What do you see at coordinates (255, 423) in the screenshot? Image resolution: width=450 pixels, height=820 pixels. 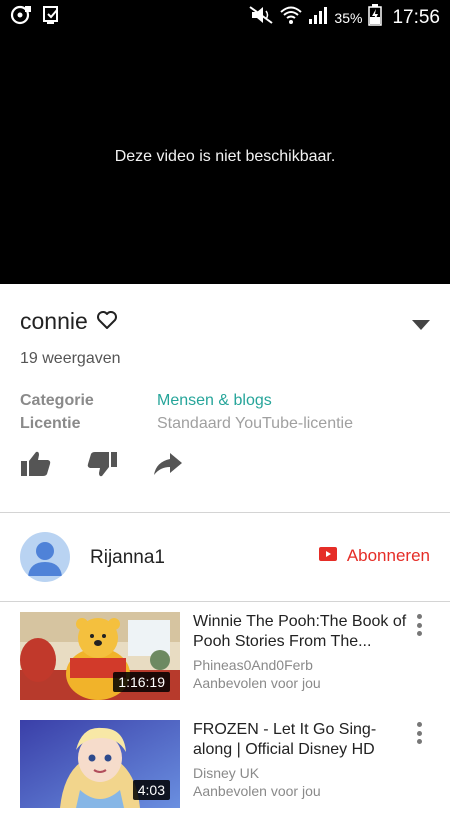 I see `license-value: Standaard YouTube-licentie` at bounding box center [255, 423].